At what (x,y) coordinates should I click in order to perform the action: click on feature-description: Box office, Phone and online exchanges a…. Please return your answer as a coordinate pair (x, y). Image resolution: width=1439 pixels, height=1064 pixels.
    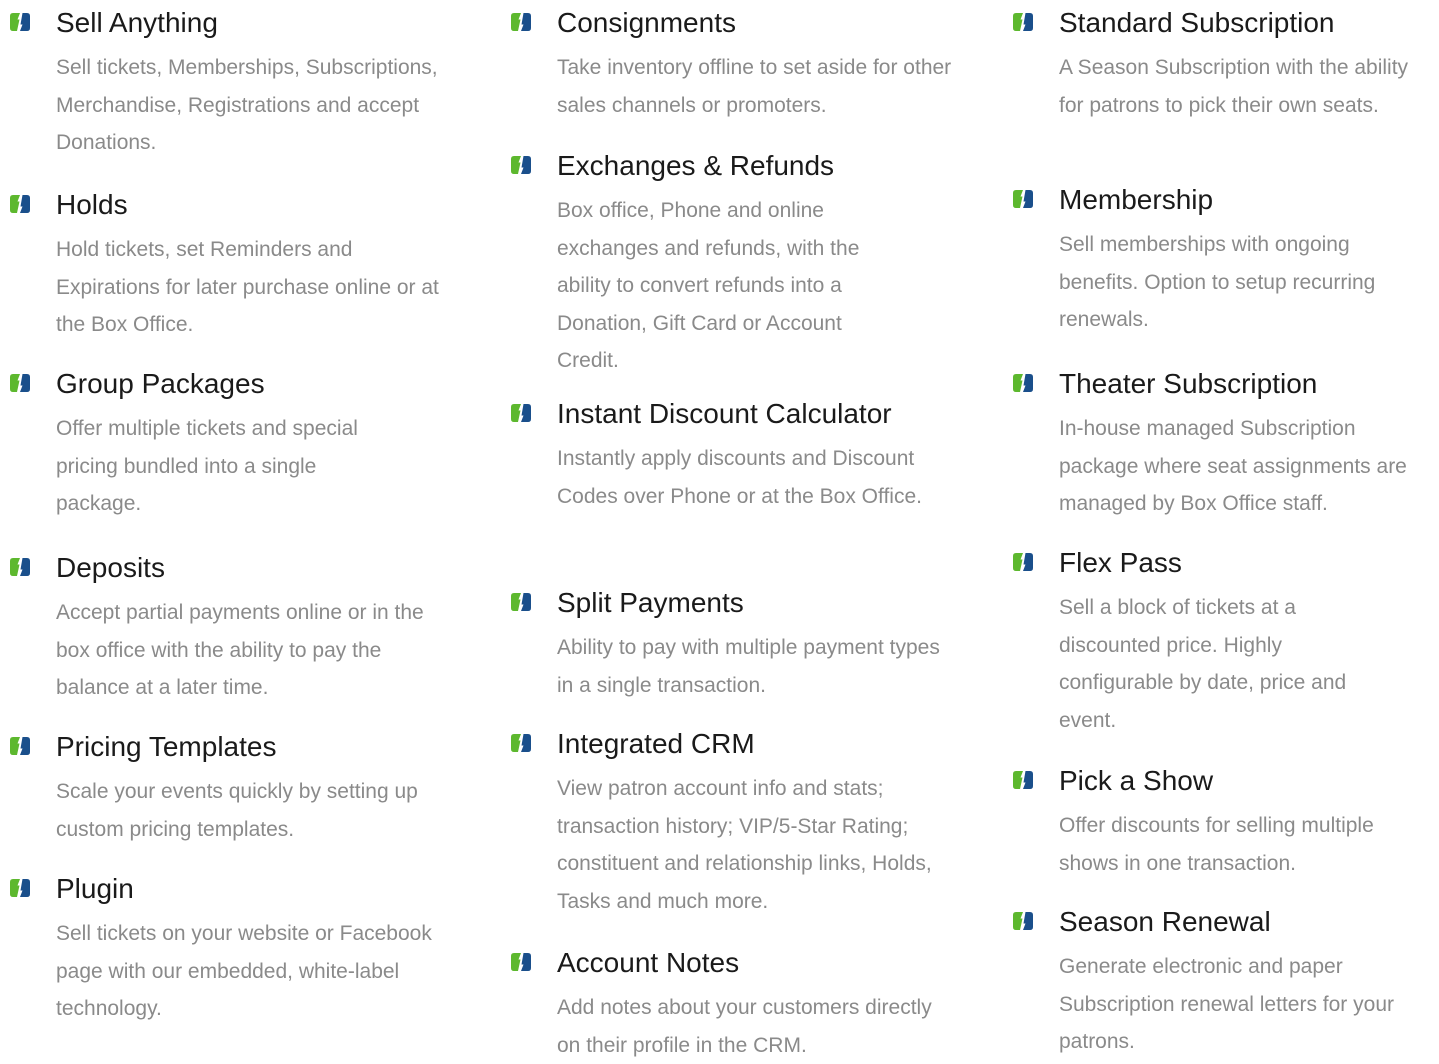
    Looking at the image, I should click on (708, 285).